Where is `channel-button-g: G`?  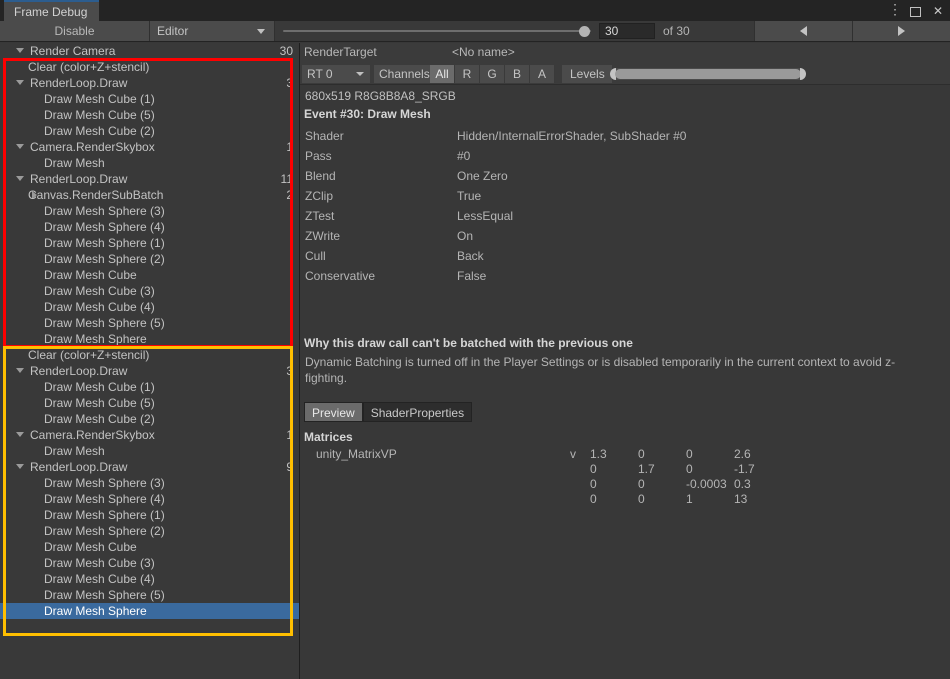
channel-button-g: G is located at coordinates (492, 74).